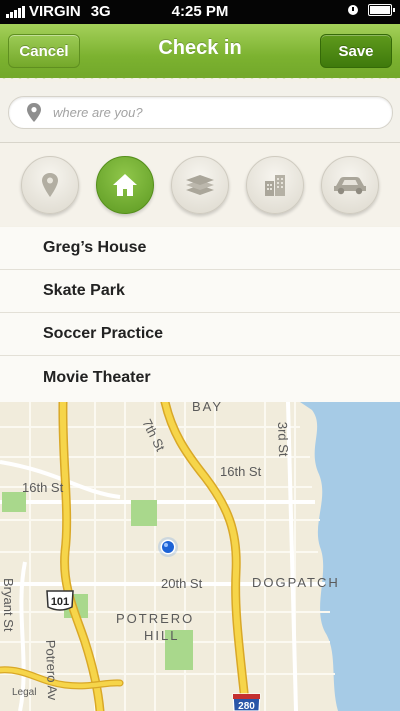 The image size is (400, 711). I want to click on category-building-button, so click(275, 185).